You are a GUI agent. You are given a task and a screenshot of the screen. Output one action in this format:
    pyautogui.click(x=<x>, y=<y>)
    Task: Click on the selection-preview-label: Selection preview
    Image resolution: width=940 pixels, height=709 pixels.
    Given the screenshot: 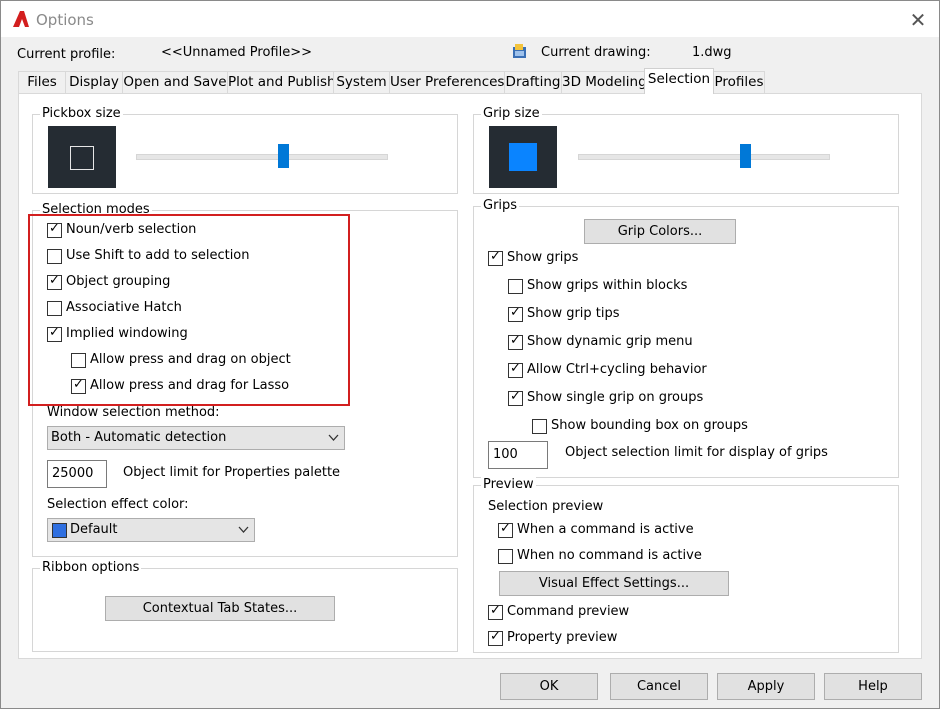 What is the action you would take?
    pyautogui.click(x=546, y=506)
    